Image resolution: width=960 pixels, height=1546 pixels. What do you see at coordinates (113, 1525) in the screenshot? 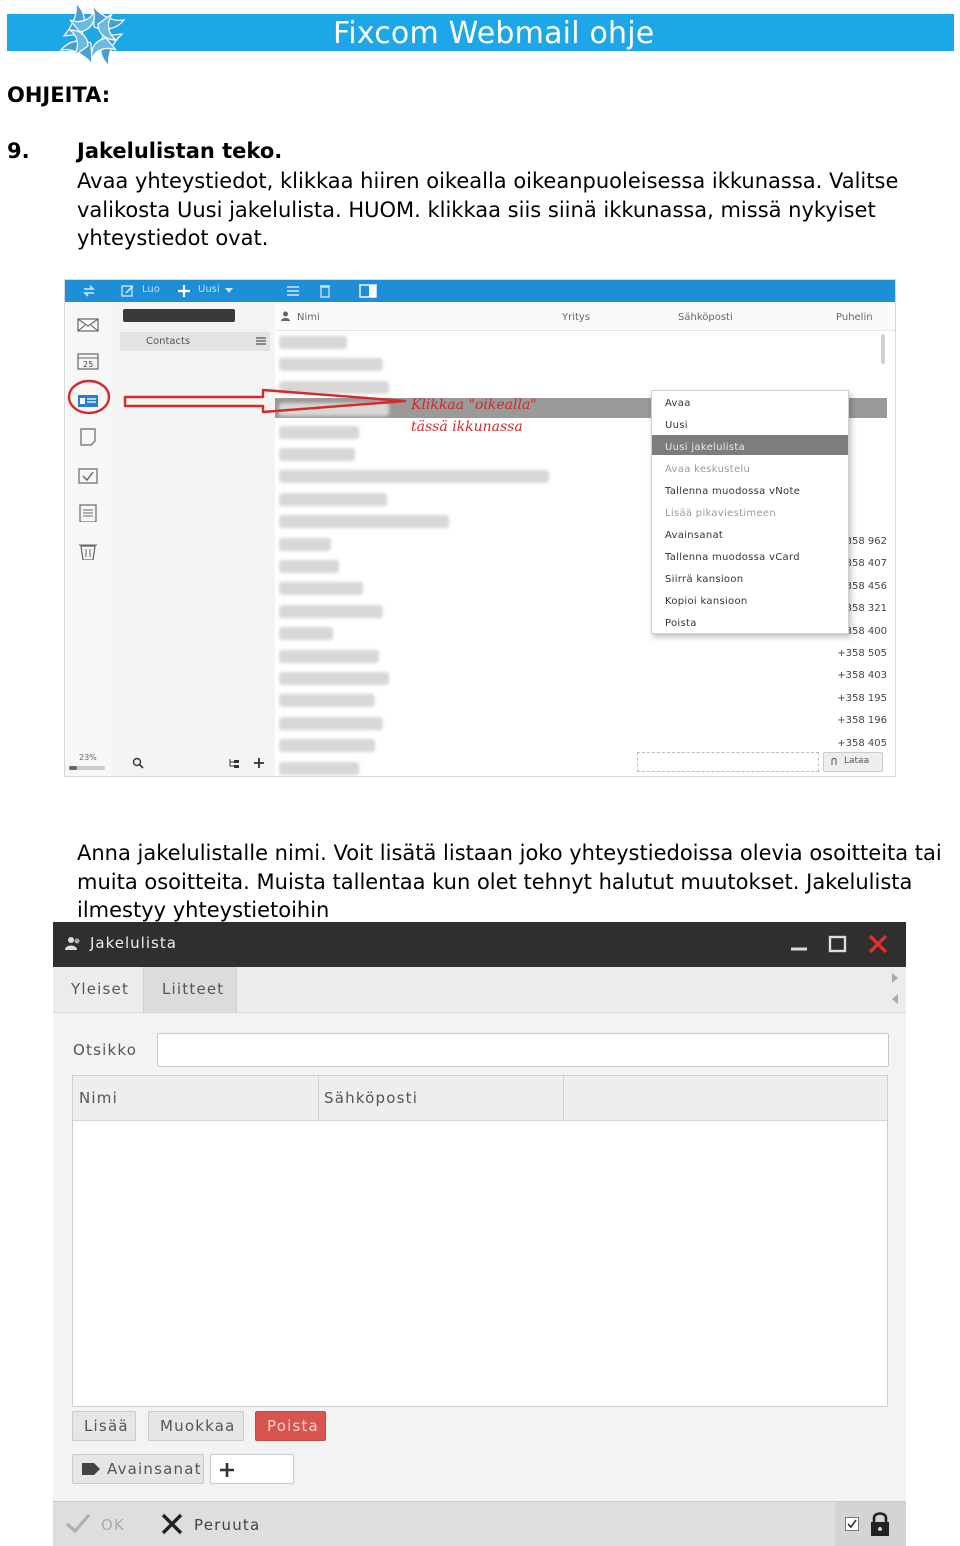
I see `ok-button: OK` at bounding box center [113, 1525].